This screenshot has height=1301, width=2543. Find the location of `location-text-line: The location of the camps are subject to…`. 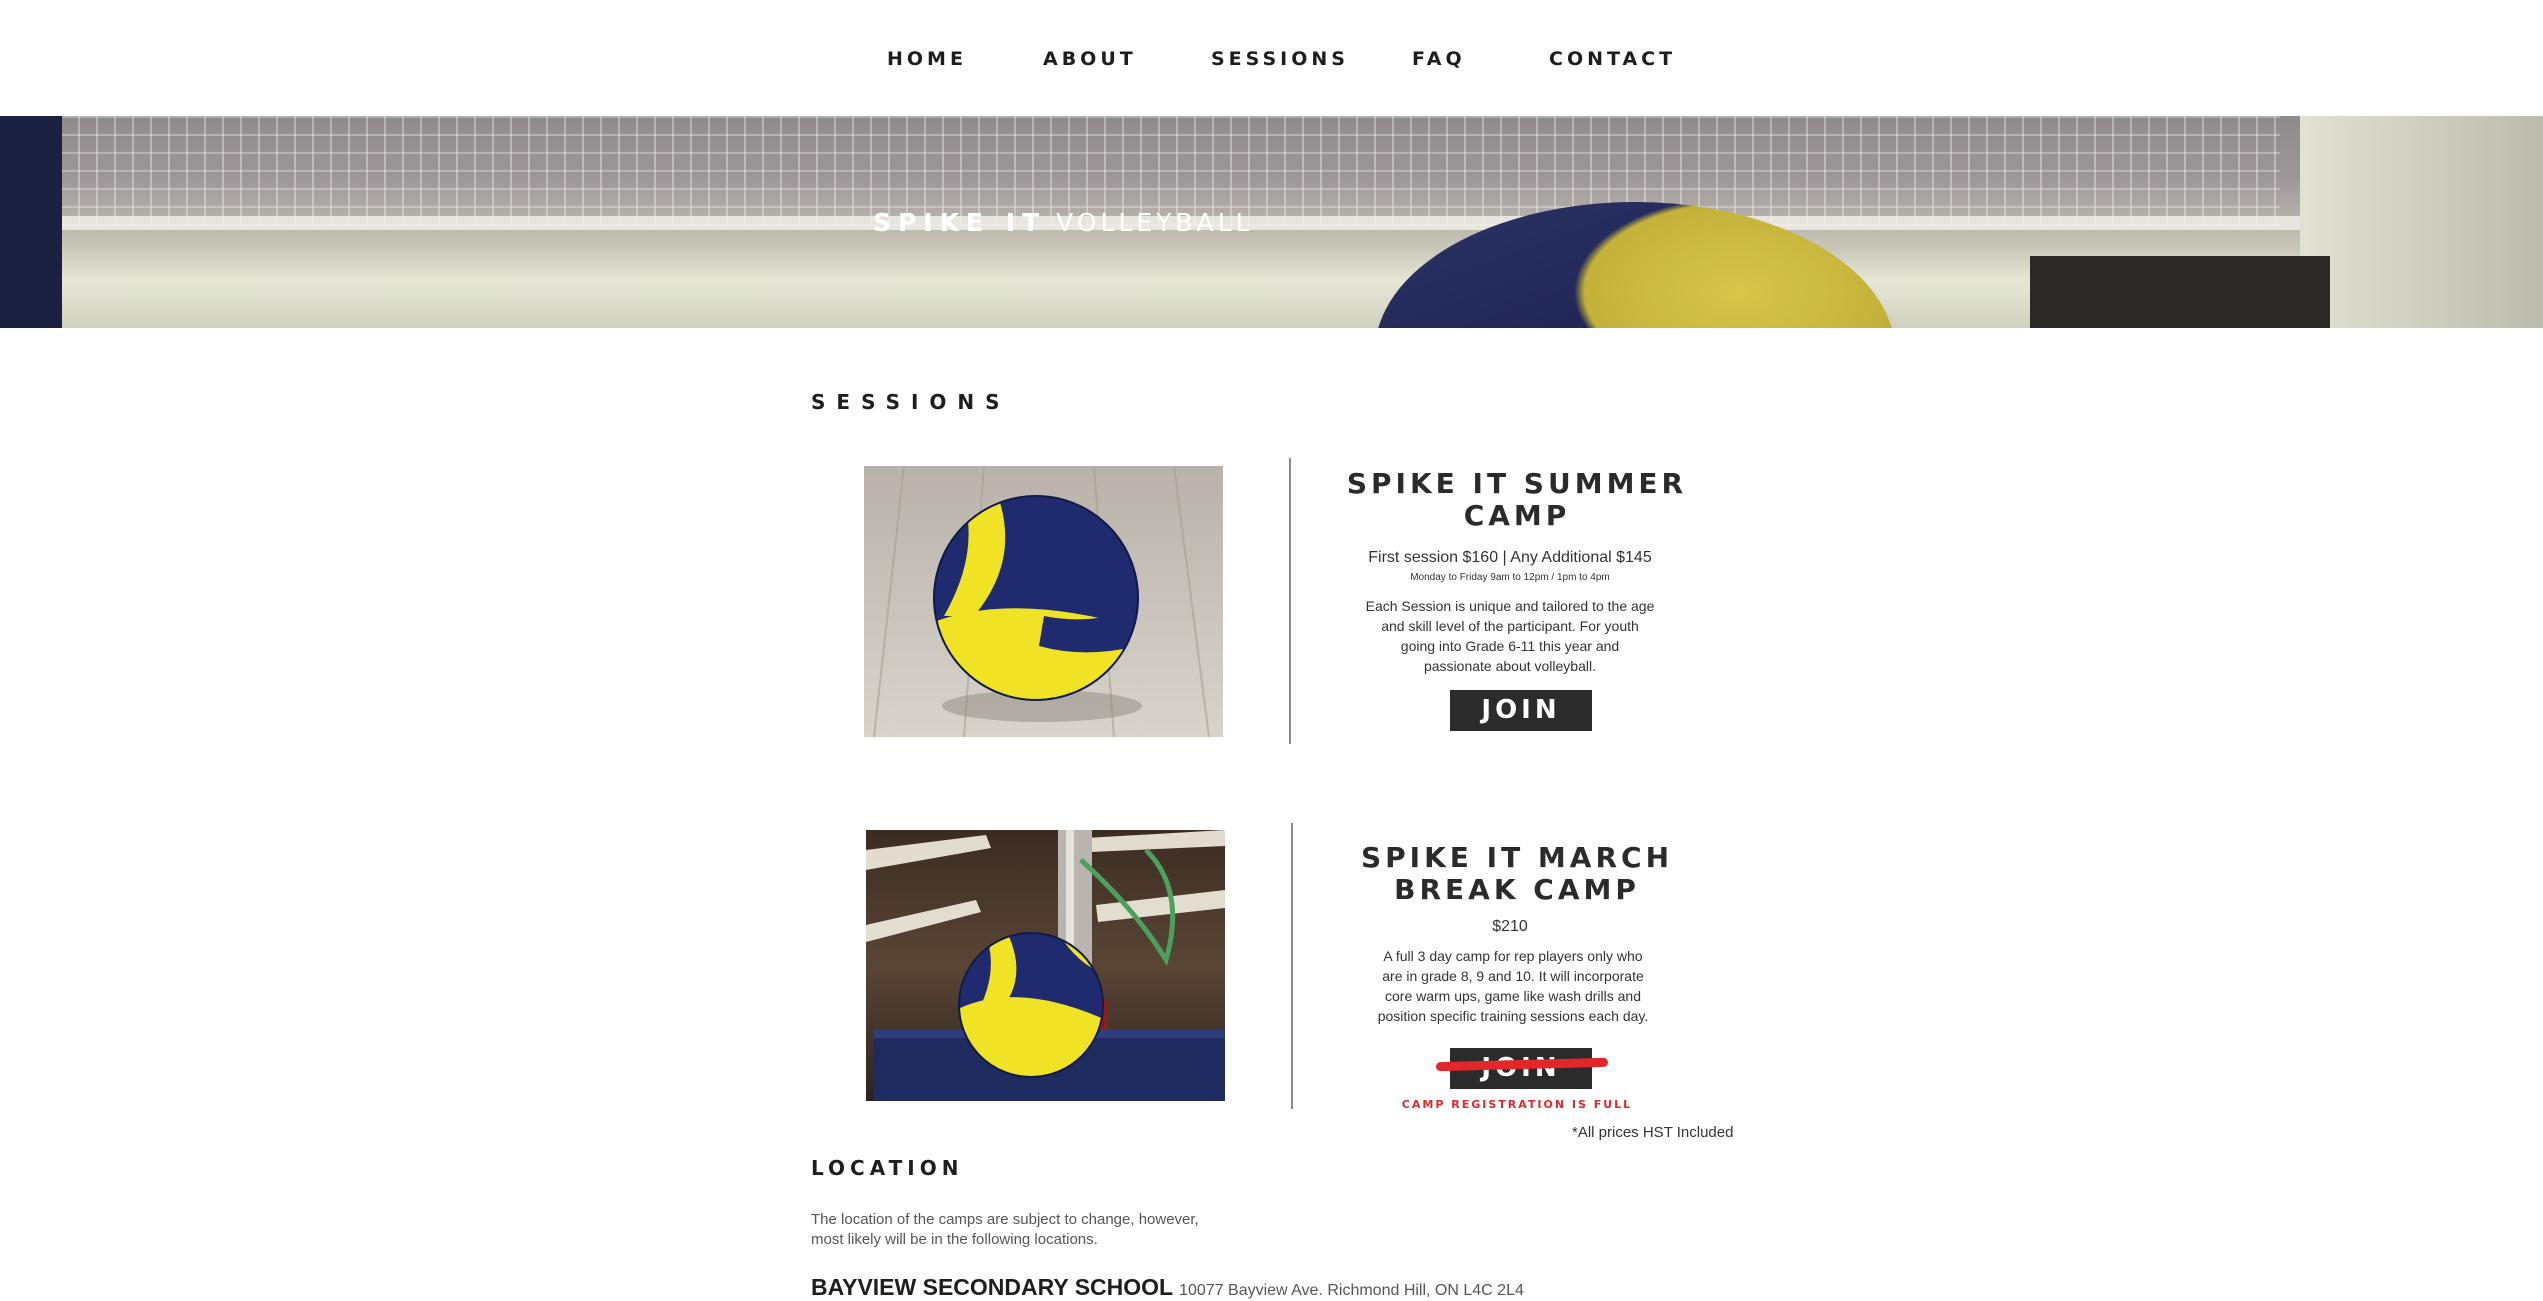

location-text-line: The location of the camps are subject to… is located at coordinates (1005, 1219).